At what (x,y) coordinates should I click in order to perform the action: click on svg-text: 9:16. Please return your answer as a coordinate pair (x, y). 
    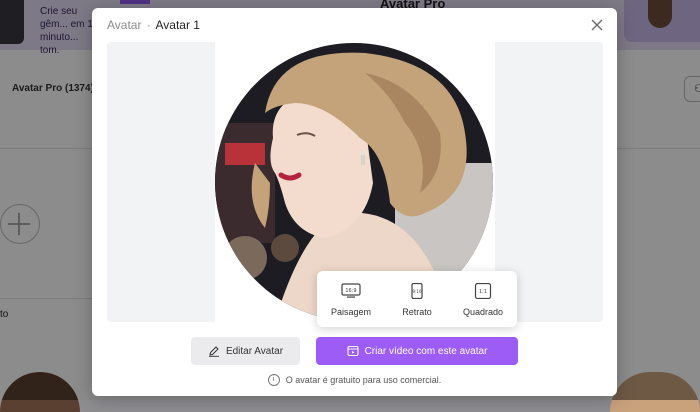
    Looking at the image, I should click on (417, 291).